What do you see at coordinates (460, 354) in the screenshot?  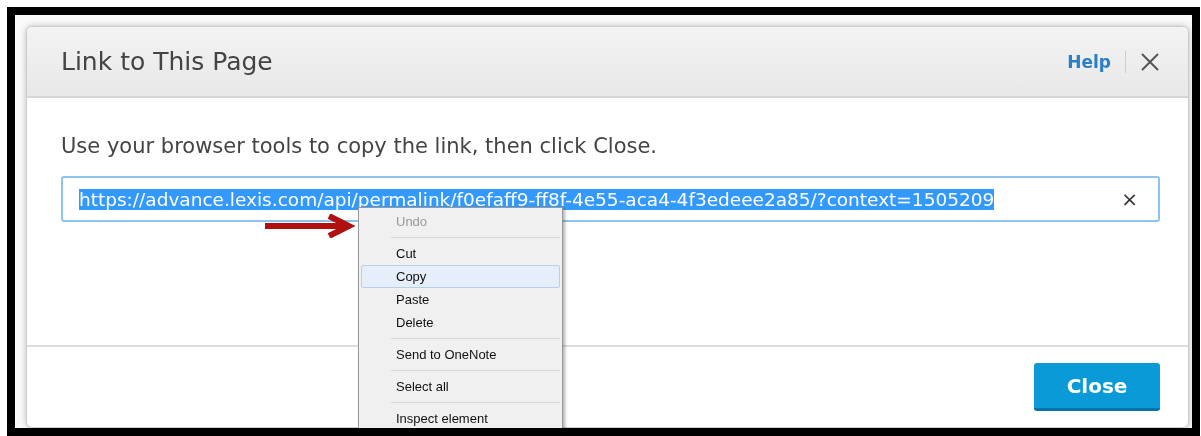 I see `menu-item: Send to OneNote` at bounding box center [460, 354].